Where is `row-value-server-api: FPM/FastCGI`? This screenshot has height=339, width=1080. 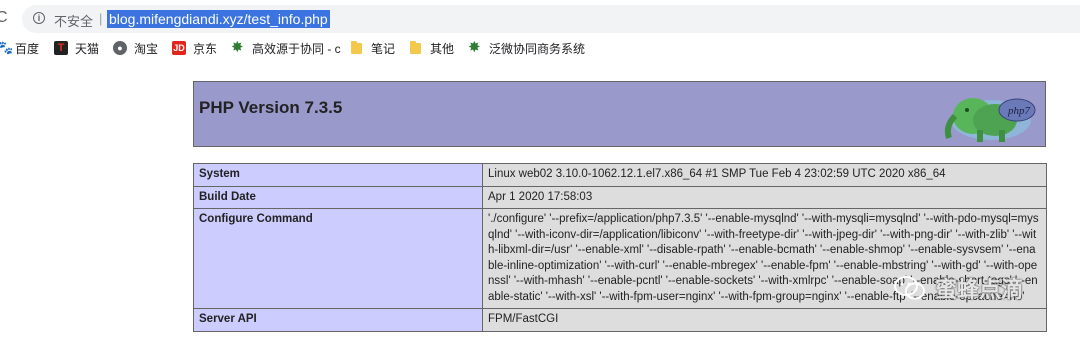
row-value-server-api: FPM/FastCGI is located at coordinates (764, 320).